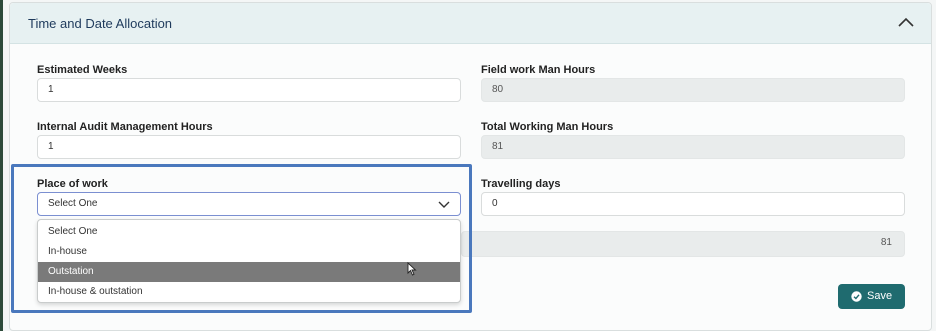 Image resolution: width=936 pixels, height=331 pixels. What do you see at coordinates (82, 70) in the screenshot?
I see `estimated-weeks-label: Estimated Weeks` at bounding box center [82, 70].